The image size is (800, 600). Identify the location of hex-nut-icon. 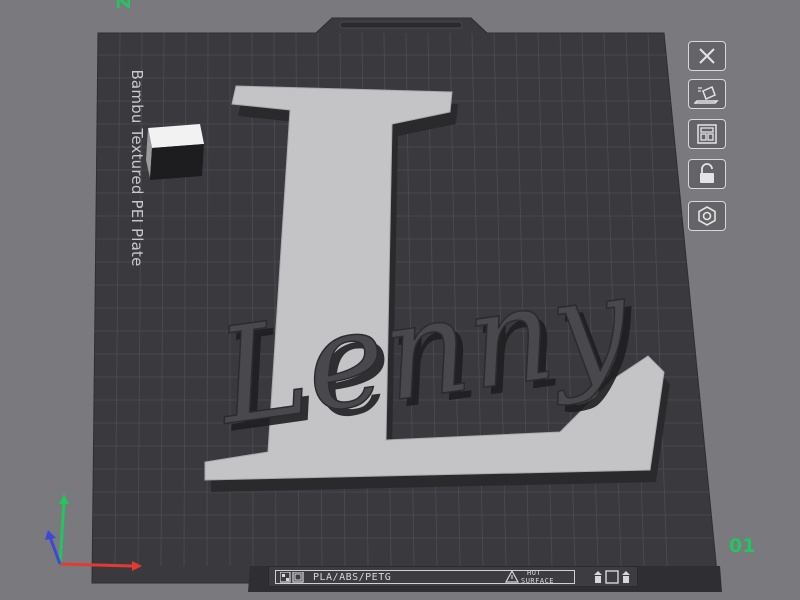
(707, 216).